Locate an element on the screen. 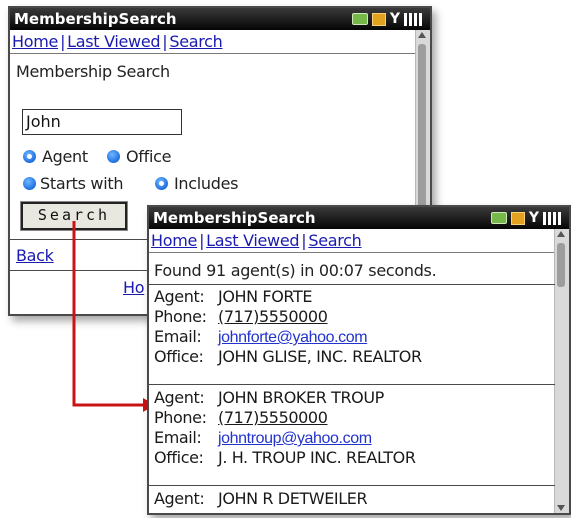 The height and width of the screenshot is (518, 571). back-link: Back is located at coordinates (35, 255).